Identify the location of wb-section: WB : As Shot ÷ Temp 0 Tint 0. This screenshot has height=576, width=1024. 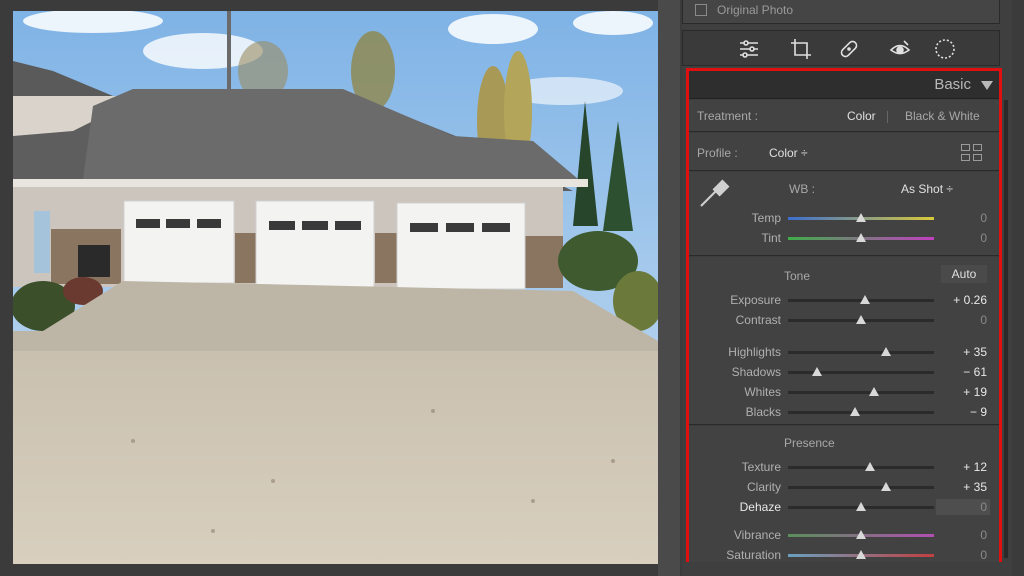
(844, 214).